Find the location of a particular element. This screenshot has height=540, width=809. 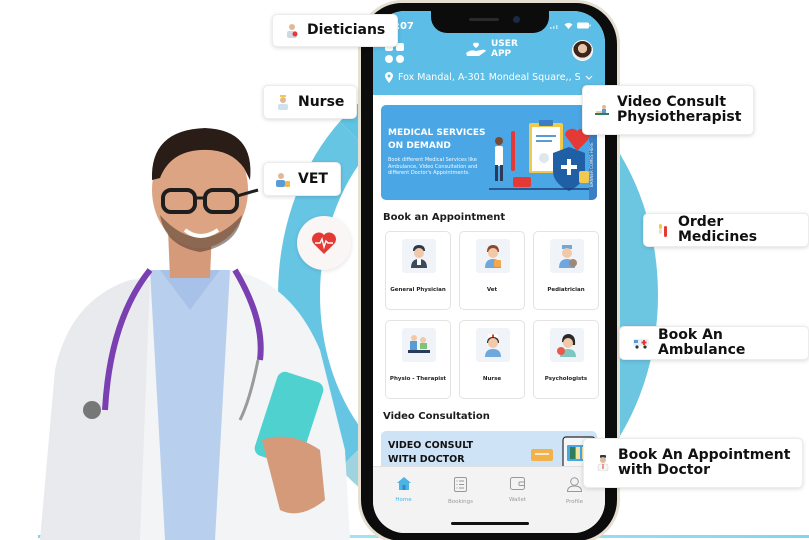

banner-strip: BANNER COMES HERE is located at coordinates (593, 165).